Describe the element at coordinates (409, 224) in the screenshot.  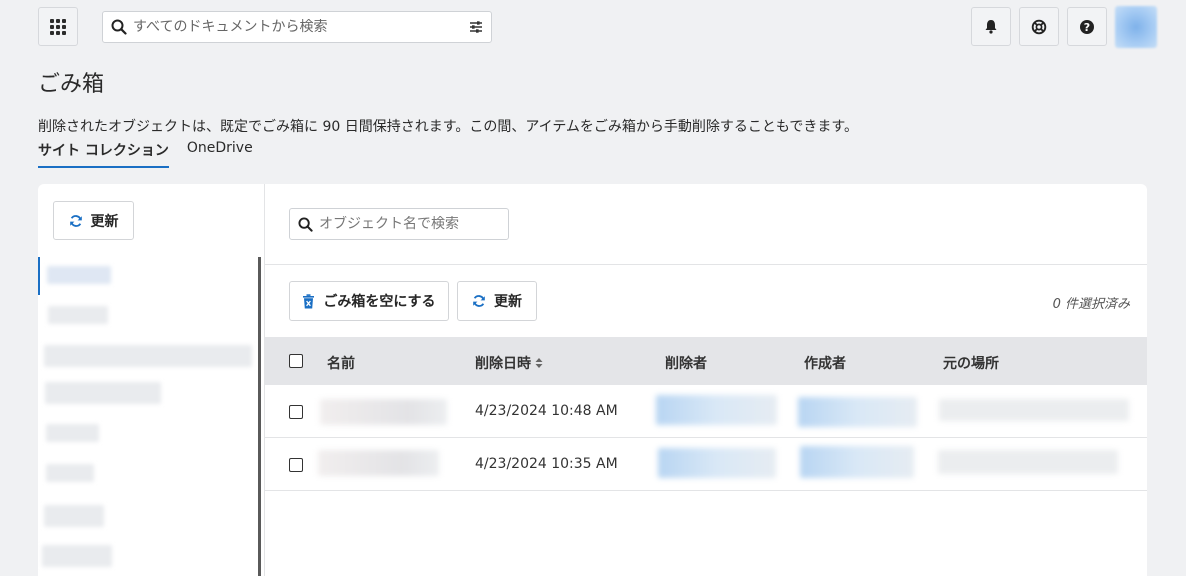
I see `object-search-input` at that location.